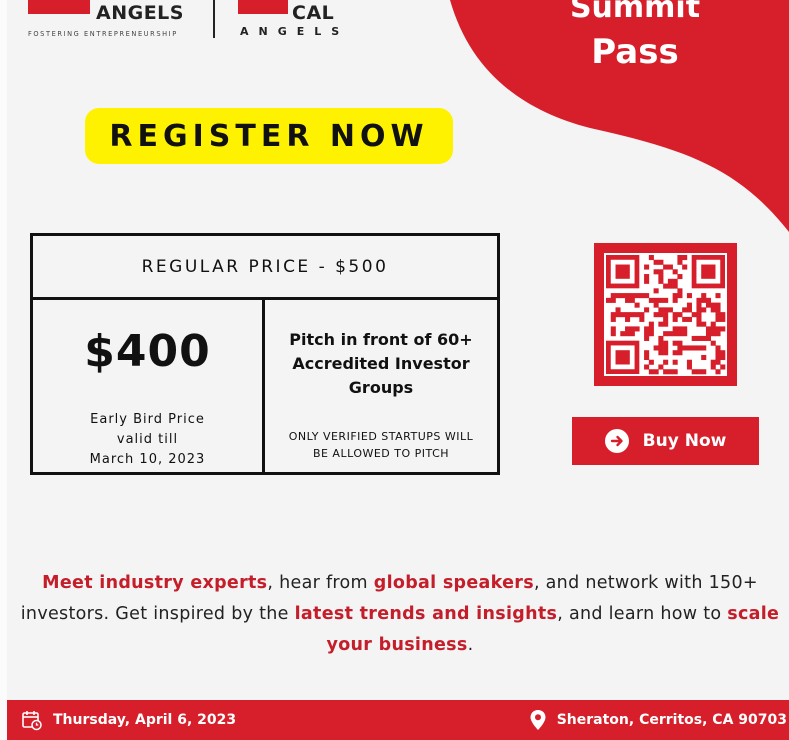 Image resolution: width=789 pixels, height=740 pixels. What do you see at coordinates (381, 453) in the screenshot?
I see `pitch-note-line: BE ALLOWED TO PITCH` at bounding box center [381, 453].